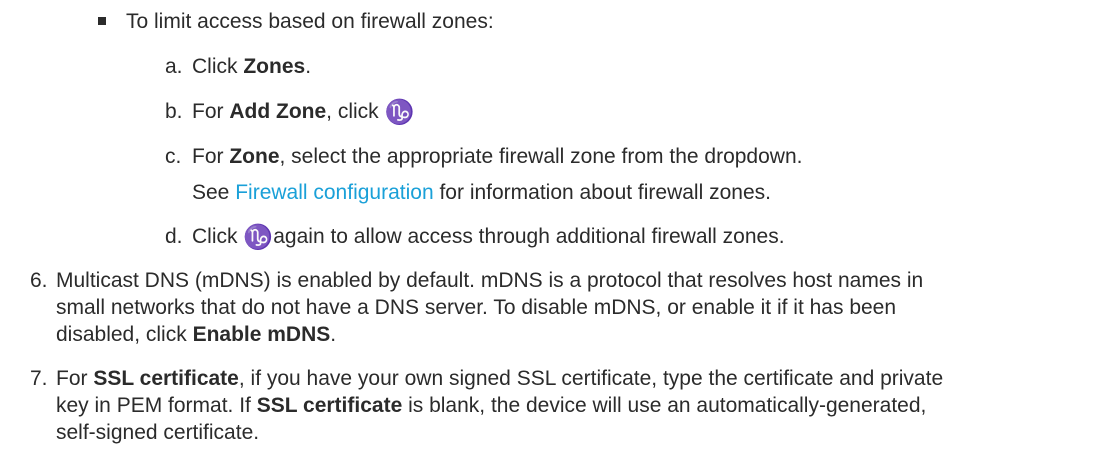 This screenshot has width=1118, height=463. What do you see at coordinates (278, 111) in the screenshot?
I see `add-zone-label: Add Zone` at bounding box center [278, 111].